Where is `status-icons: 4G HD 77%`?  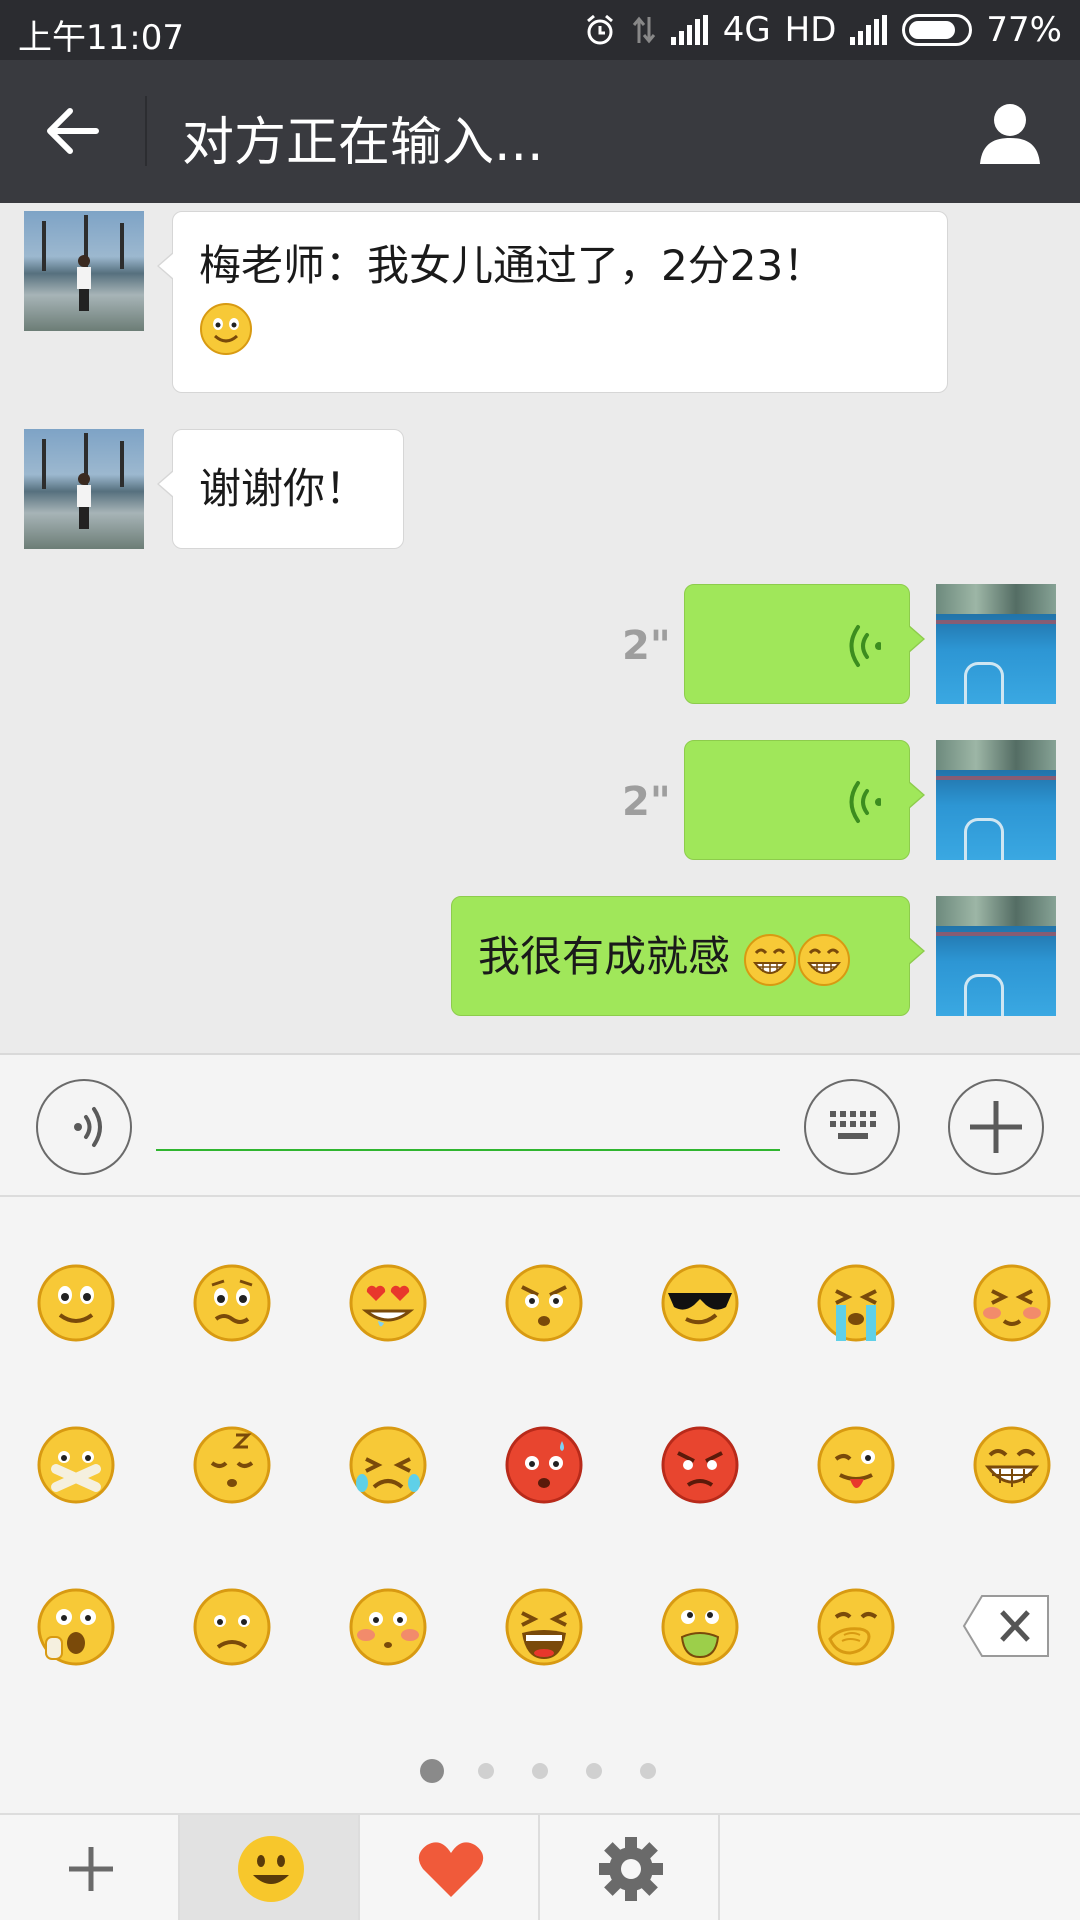
status-icons: 4G HD 77% is located at coordinates (822, 30).